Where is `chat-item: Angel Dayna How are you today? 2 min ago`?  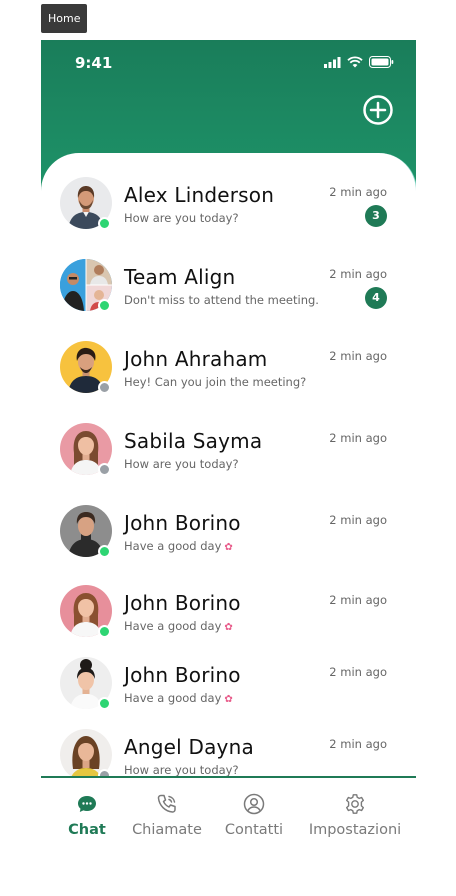
chat-item: Angel Dayna How are you today? 2 min ago is located at coordinates (228, 752).